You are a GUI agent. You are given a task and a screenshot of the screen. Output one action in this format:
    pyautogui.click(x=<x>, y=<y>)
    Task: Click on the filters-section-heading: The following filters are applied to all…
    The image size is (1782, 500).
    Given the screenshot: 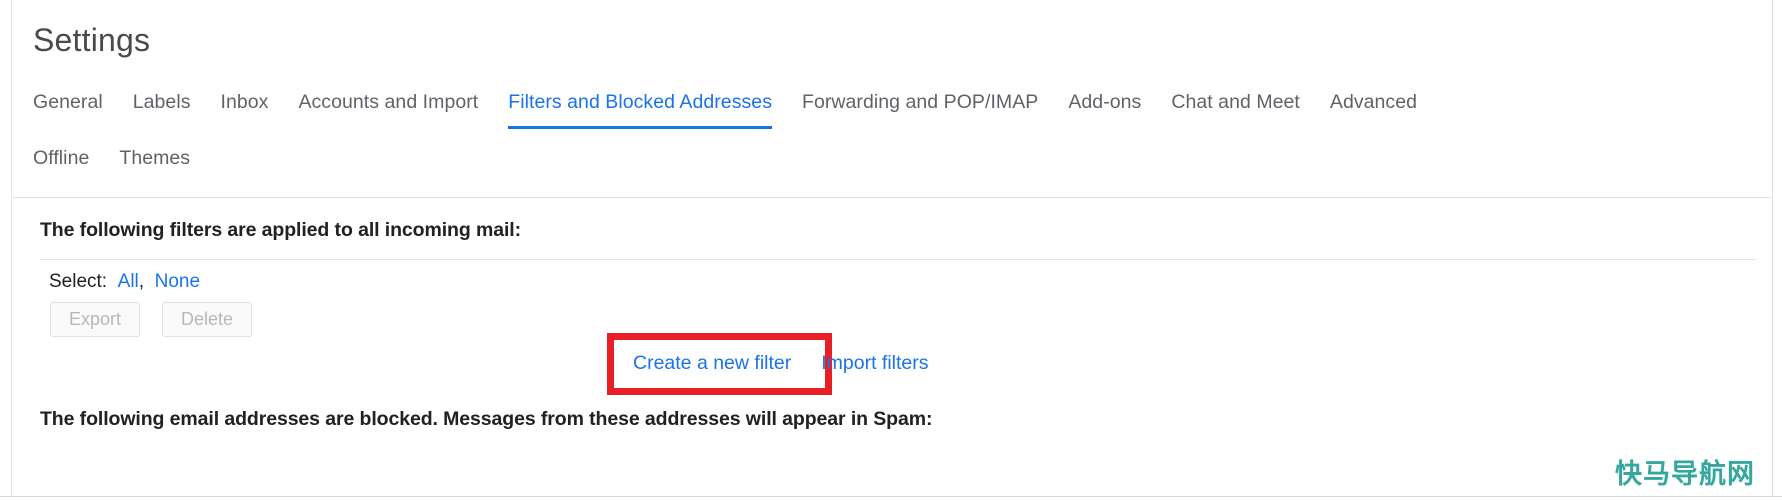 What is the action you would take?
    pyautogui.click(x=280, y=230)
    